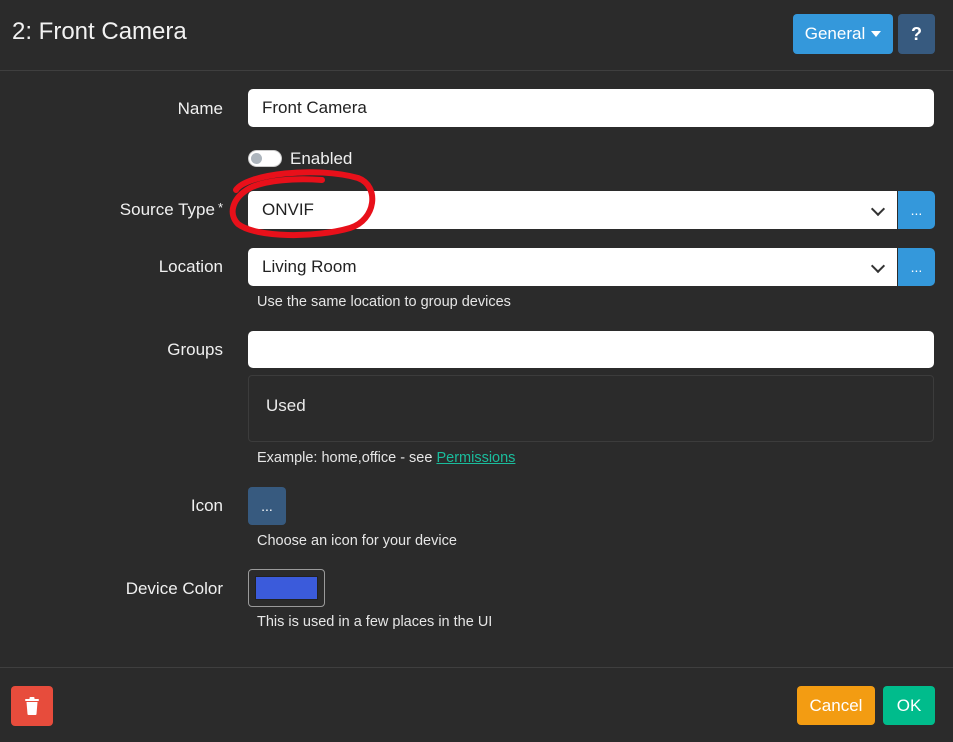 The height and width of the screenshot is (742, 953). Describe the element at coordinates (174, 588) in the screenshot. I see `device-color-label: Device Color` at that location.